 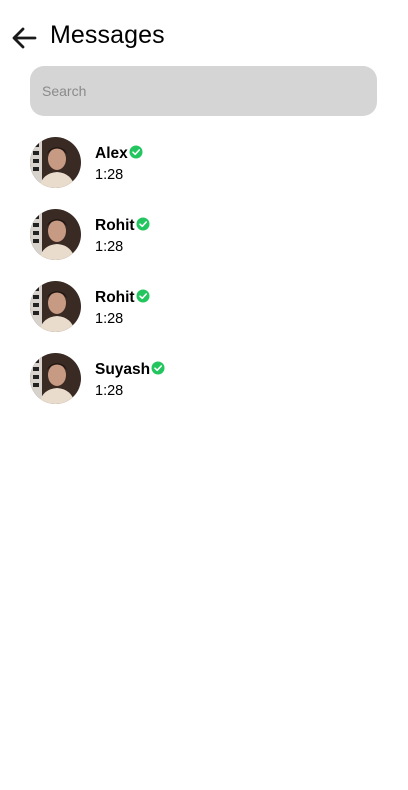 What do you see at coordinates (107, 35) in the screenshot?
I see `page-title: Messages` at bounding box center [107, 35].